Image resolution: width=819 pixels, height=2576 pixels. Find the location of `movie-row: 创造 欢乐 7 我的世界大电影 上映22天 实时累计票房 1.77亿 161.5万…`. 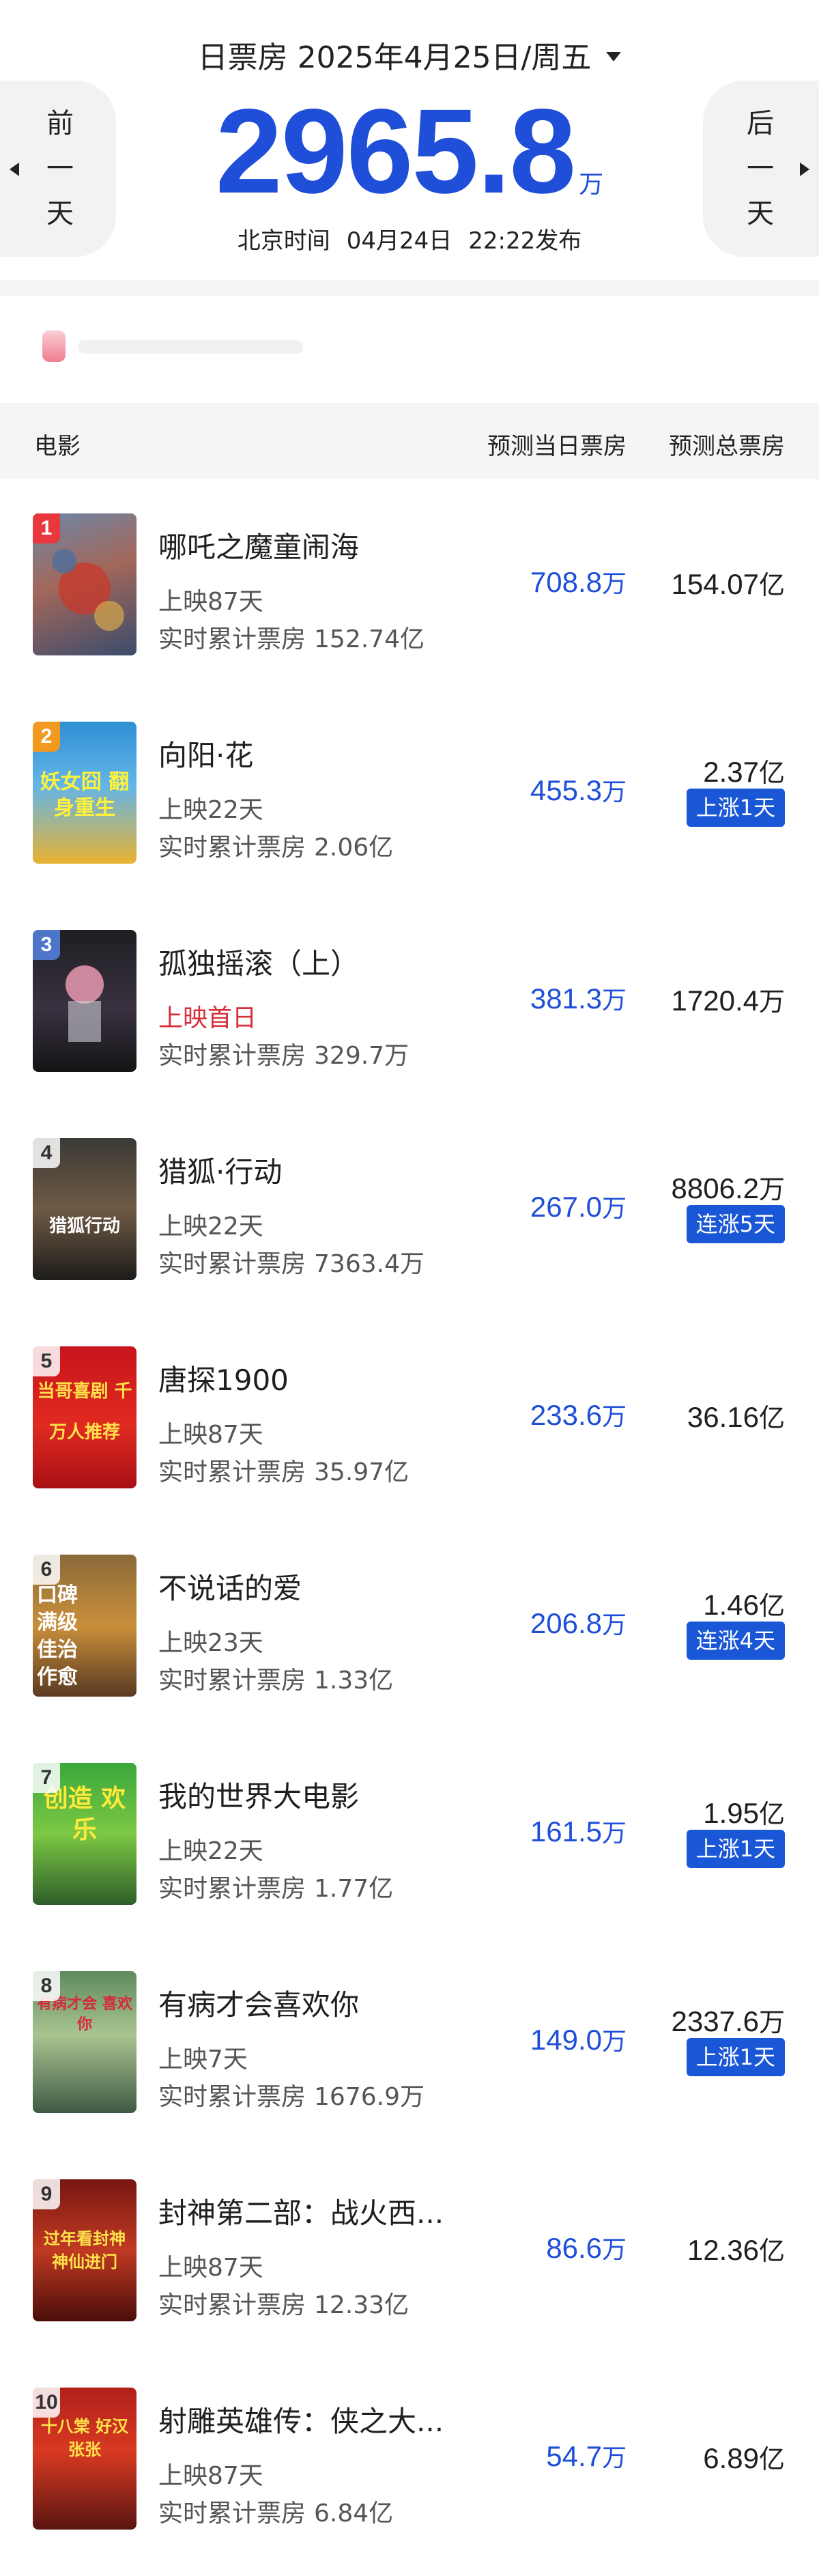

movie-row: 创造 欢乐 7 我的世界大电影 上映22天 实时累计票房 1.77亿 161.5万… is located at coordinates (409, 1833).